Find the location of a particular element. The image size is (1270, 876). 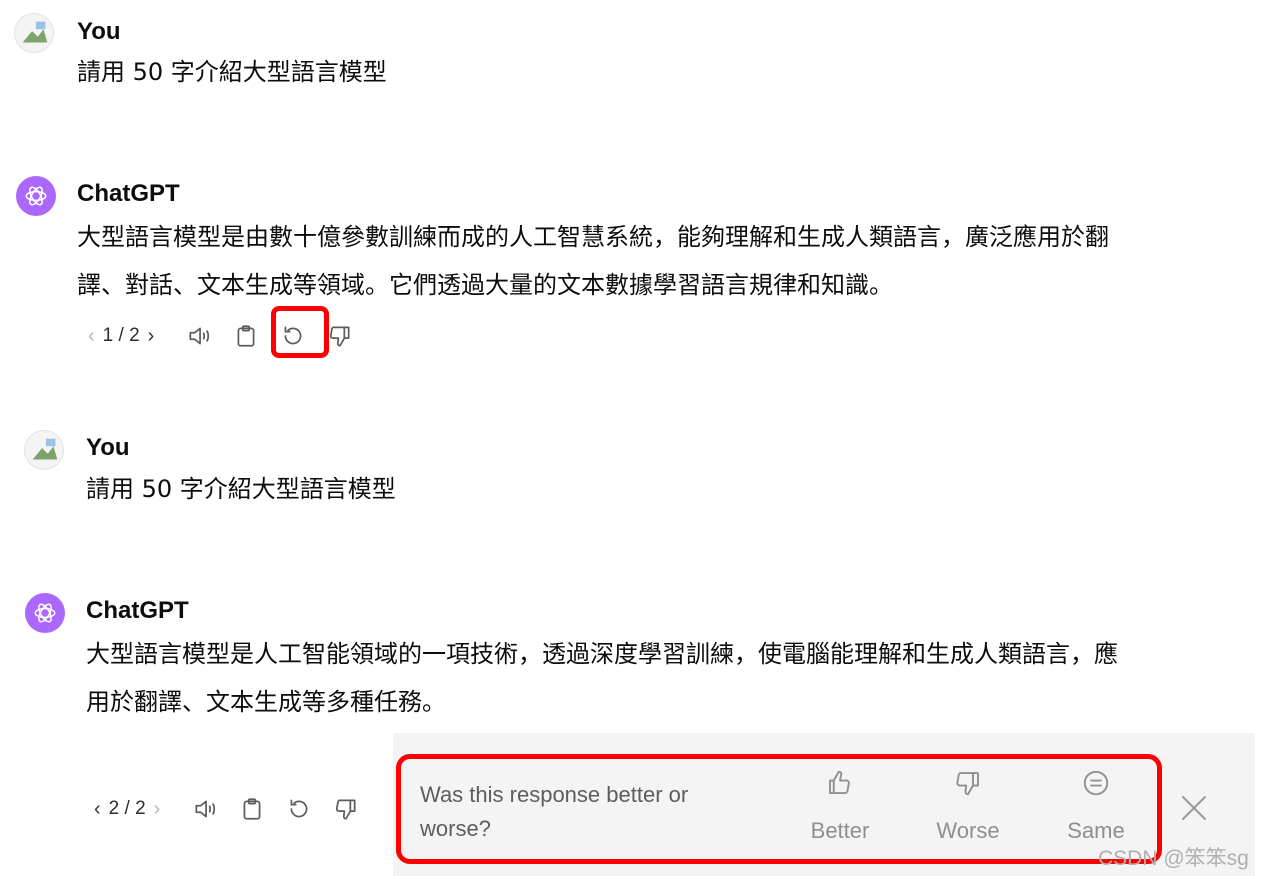

feedback-close-button is located at coordinates (1194, 808).